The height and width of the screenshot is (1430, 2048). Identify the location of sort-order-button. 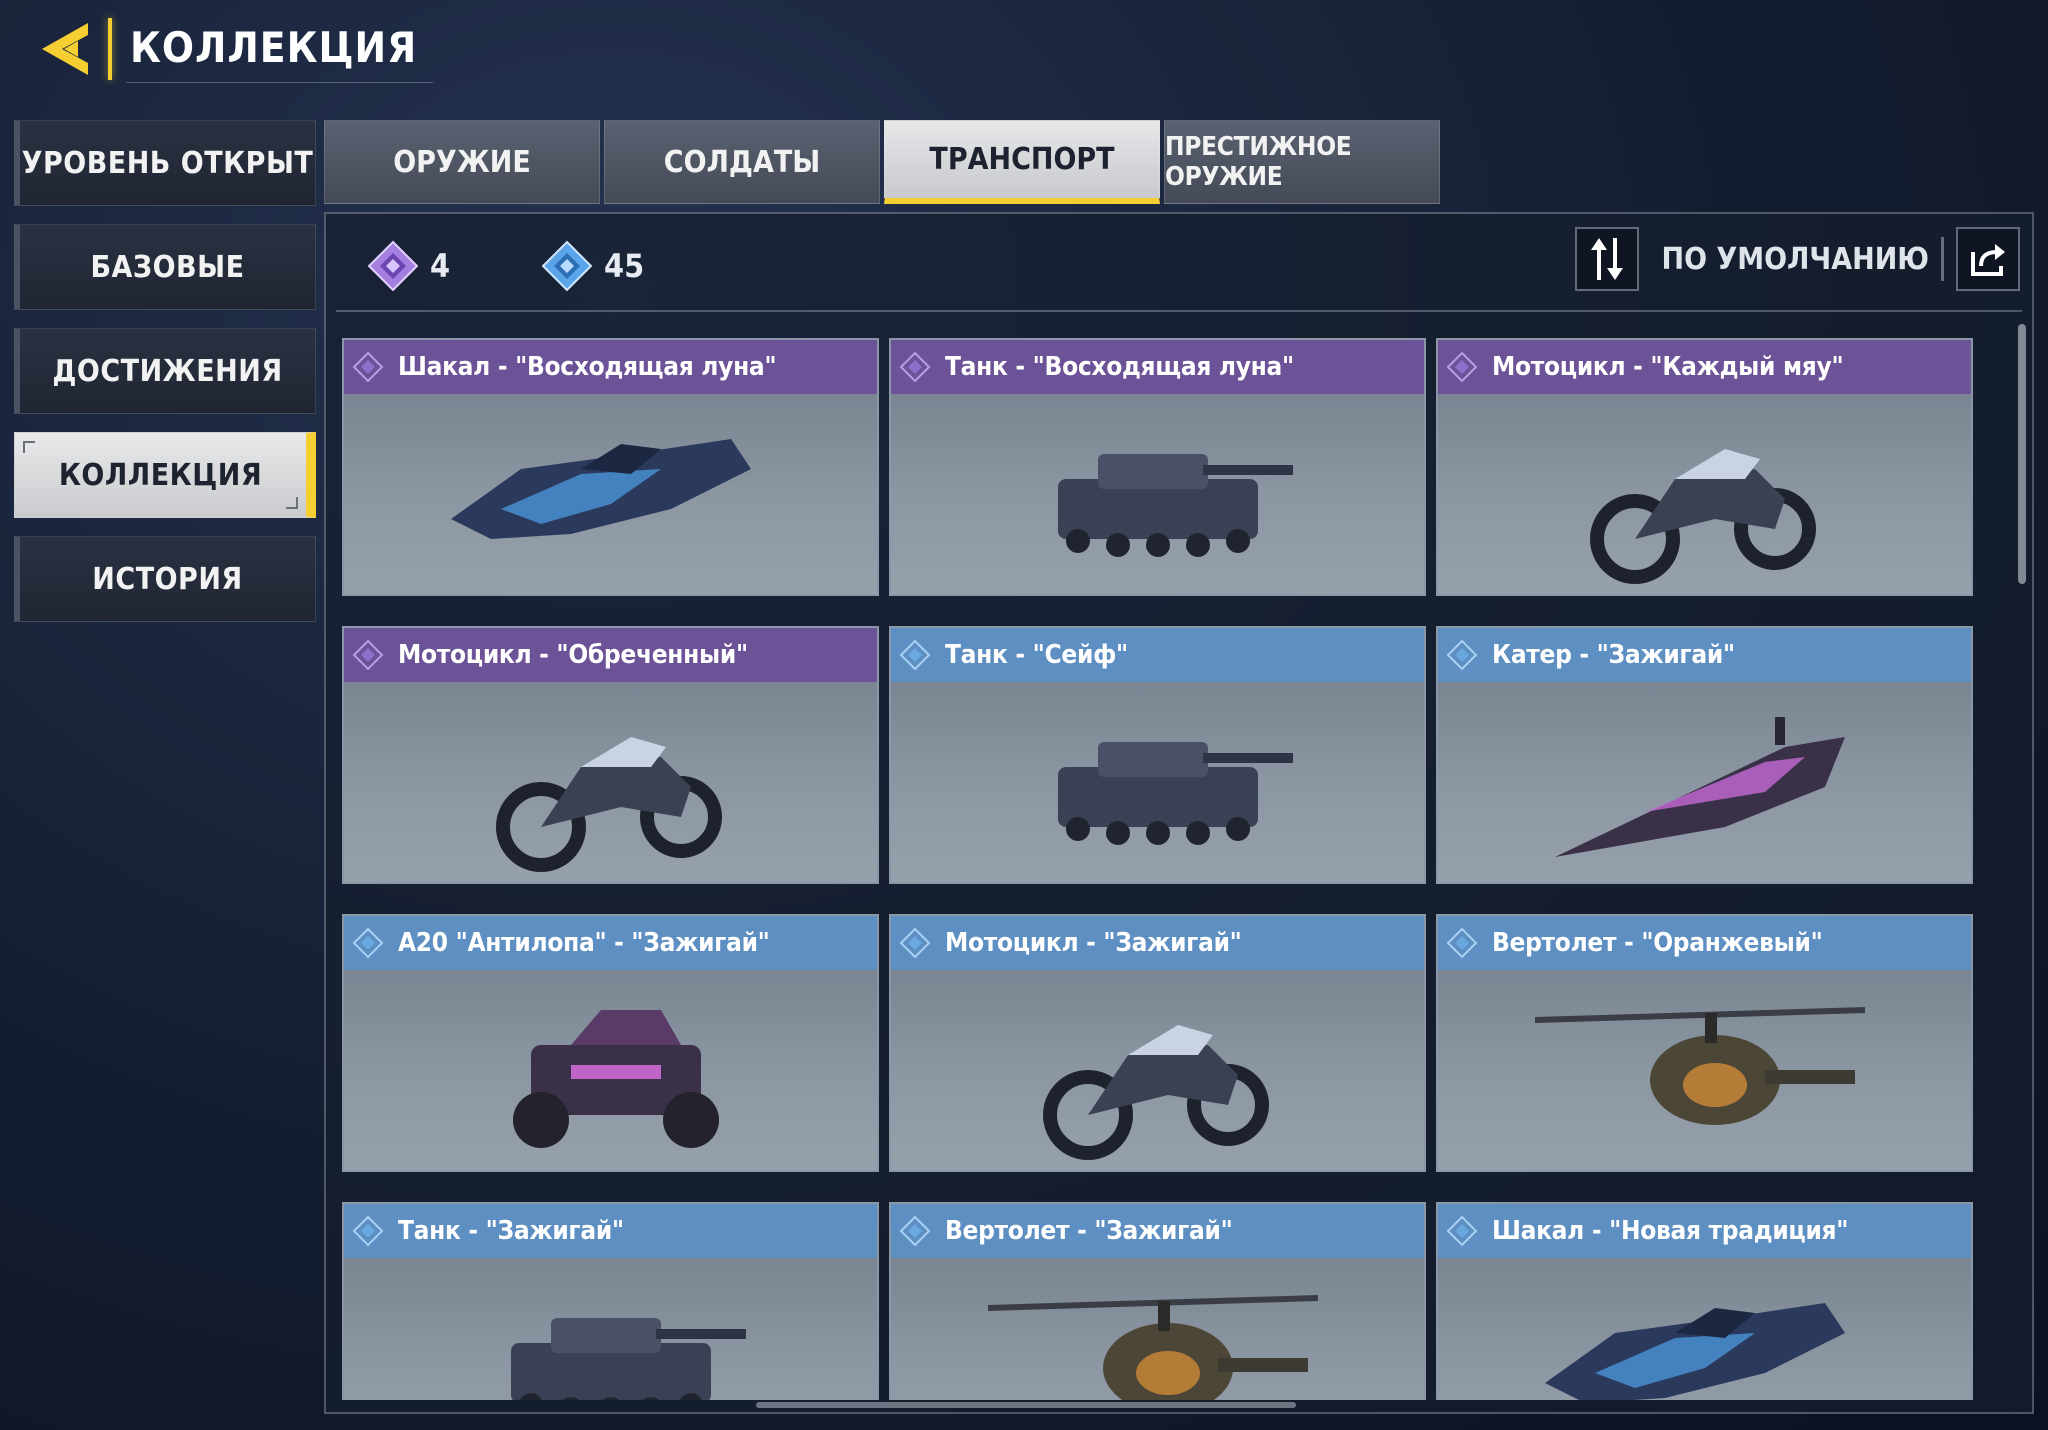
(1607, 259).